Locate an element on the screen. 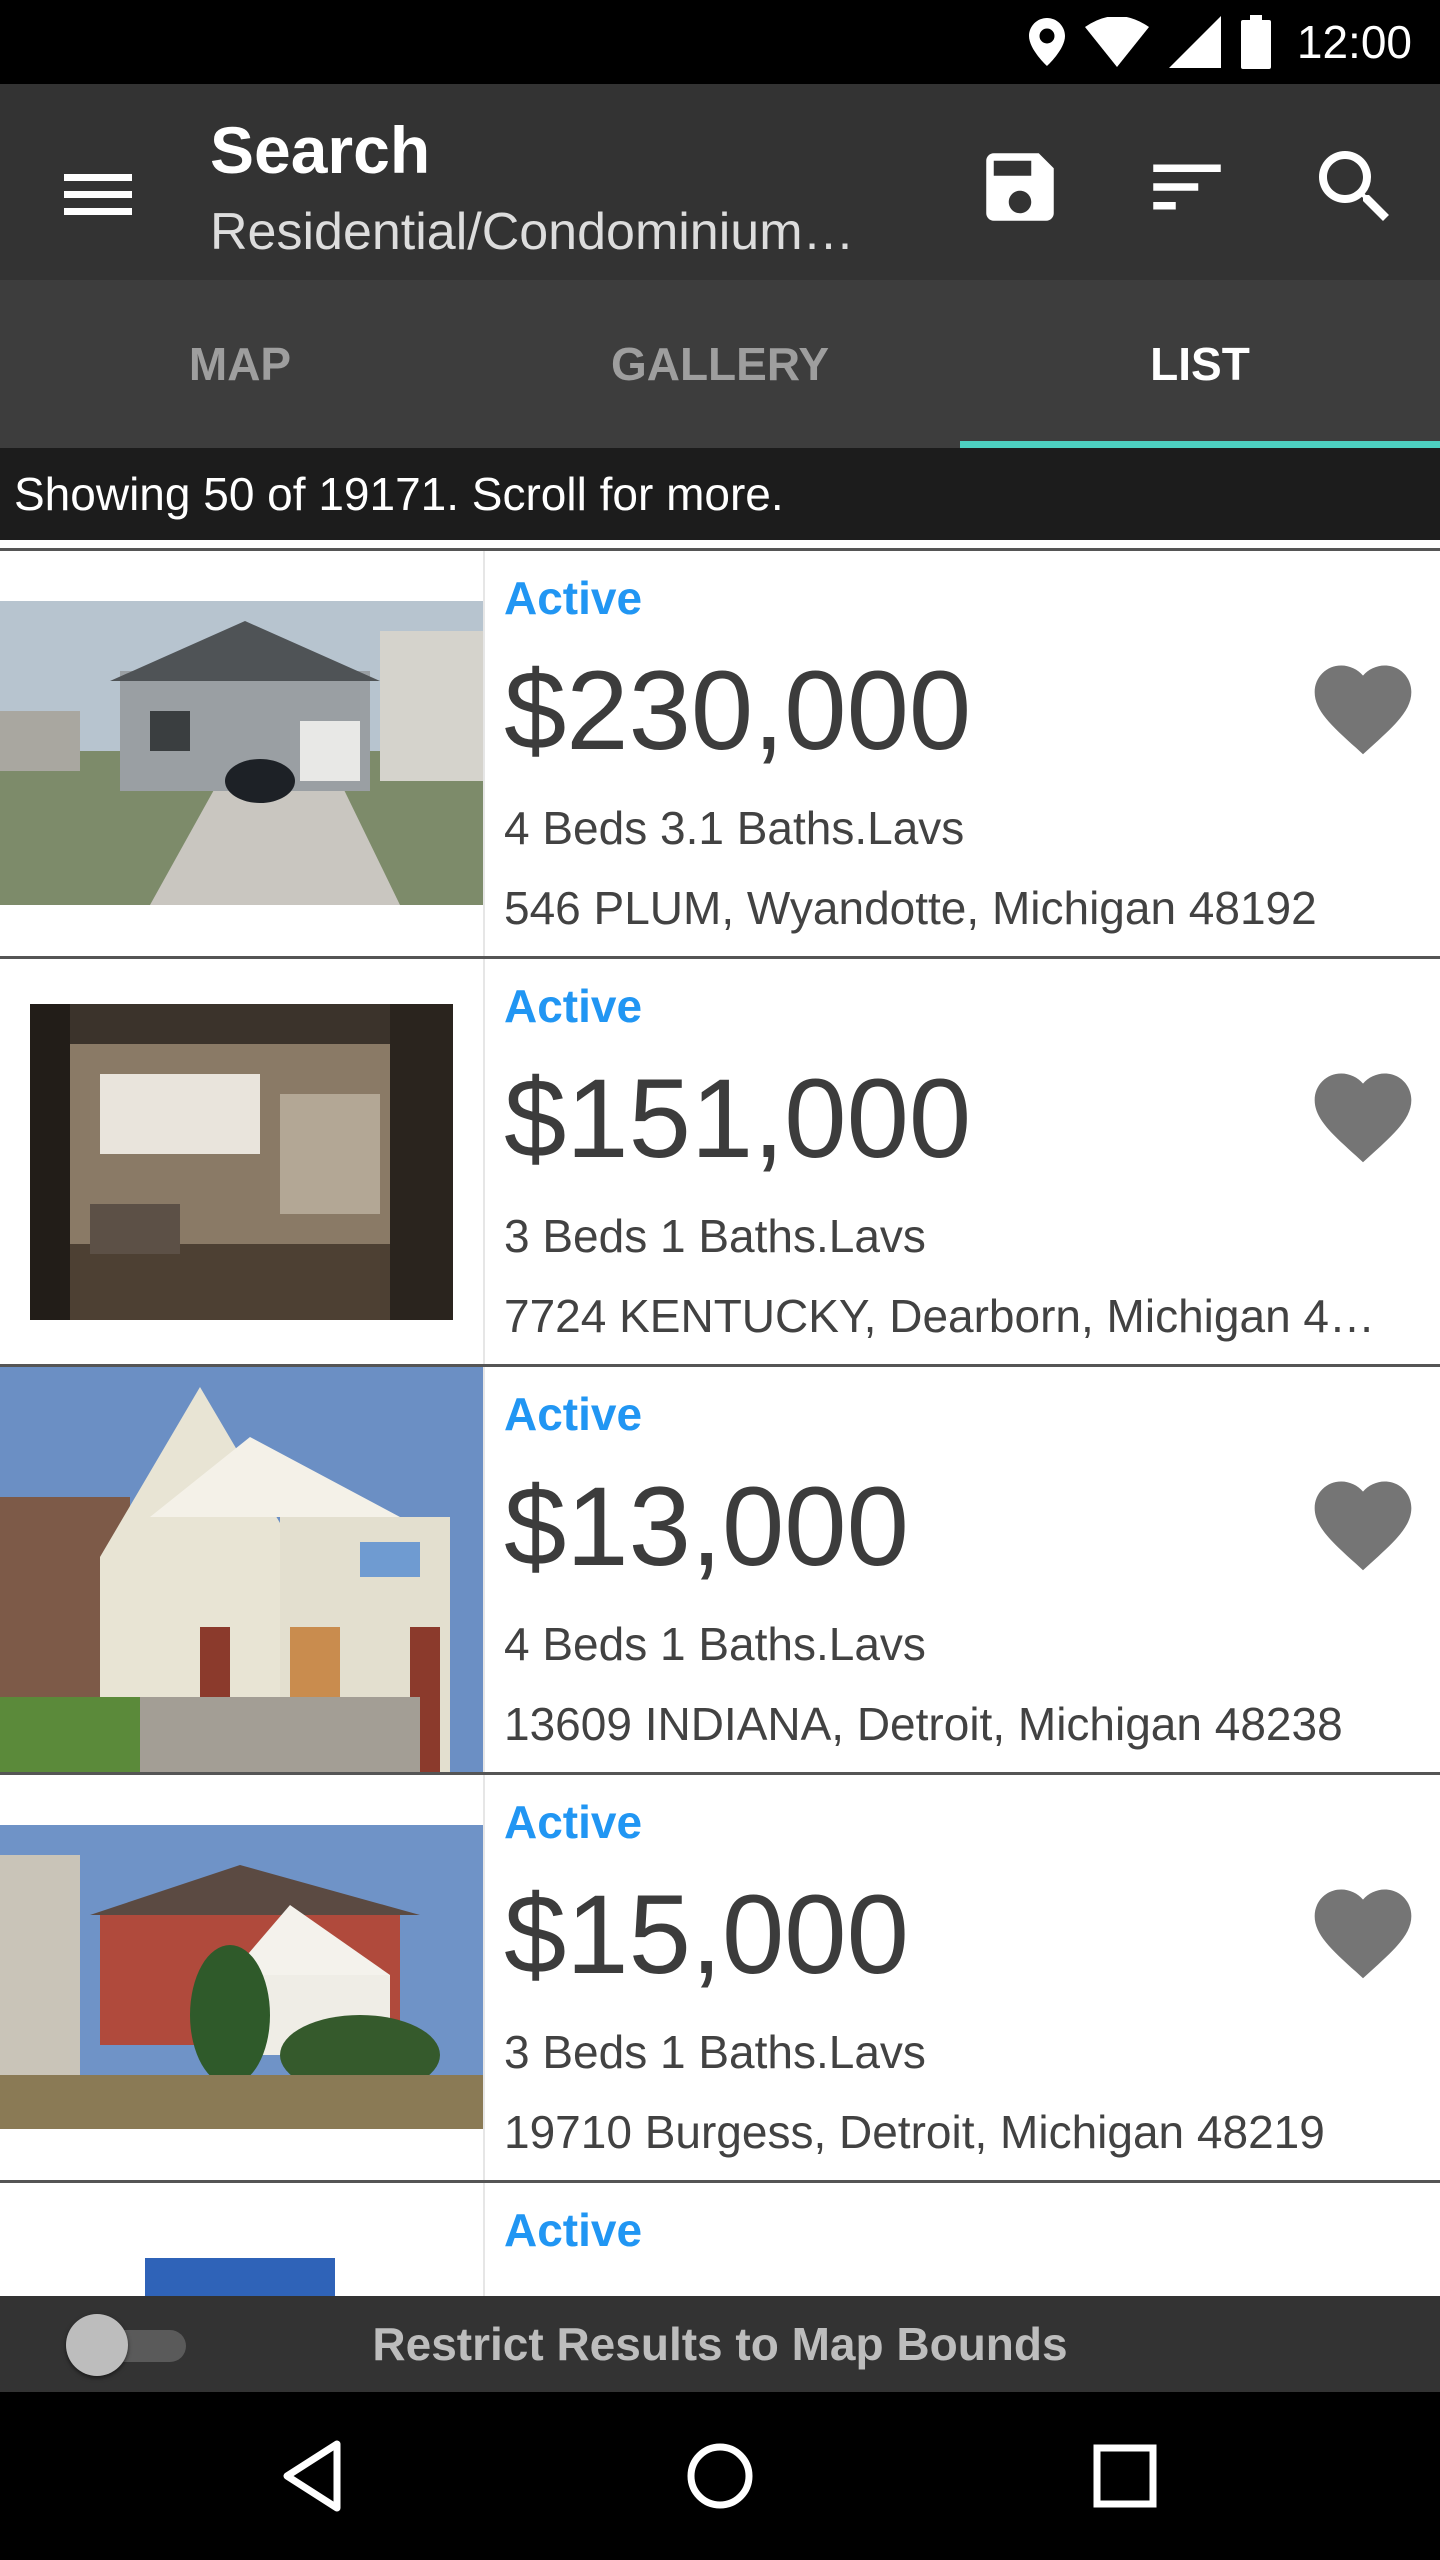 The height and width of the screenshot is (2560, 1440). view-tabs: MAP GALLERY LIST is located at coordinates (720, 364).